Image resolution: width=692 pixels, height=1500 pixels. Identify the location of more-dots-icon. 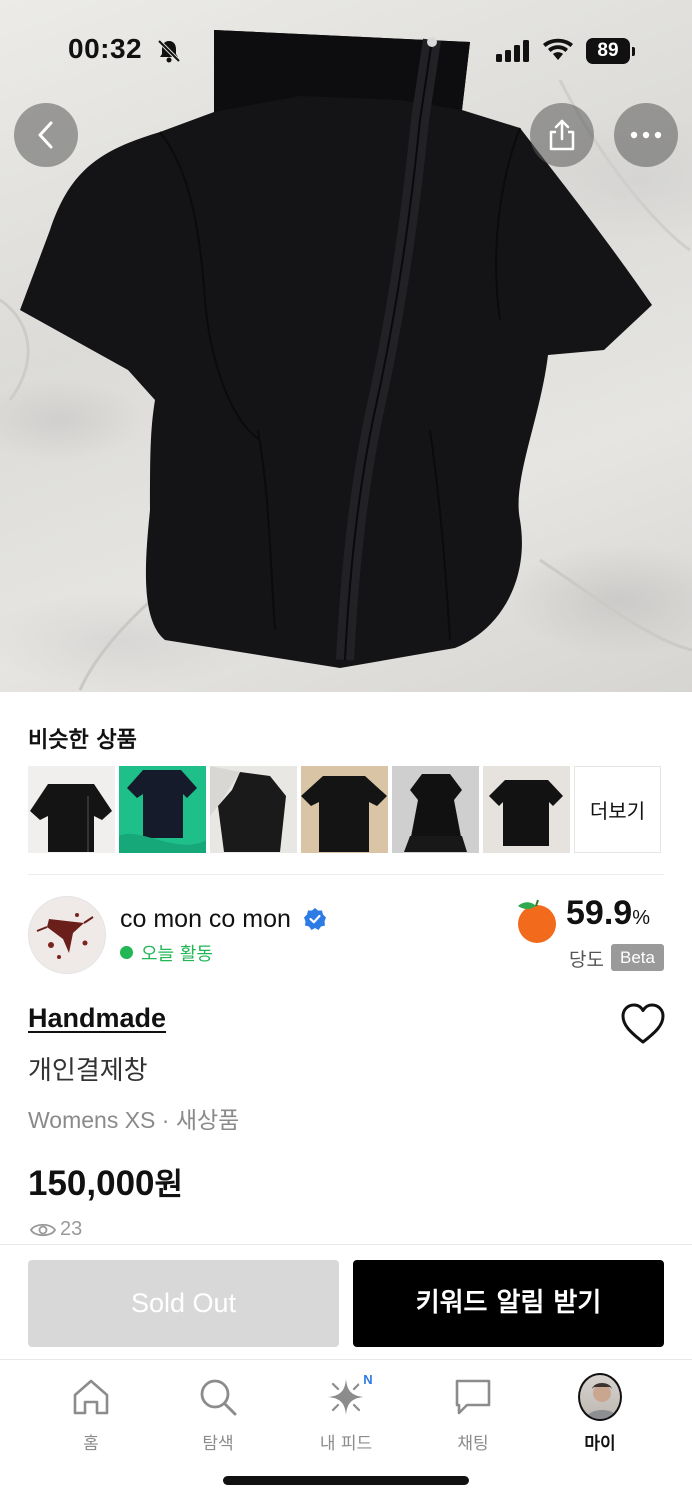
(646, 135).